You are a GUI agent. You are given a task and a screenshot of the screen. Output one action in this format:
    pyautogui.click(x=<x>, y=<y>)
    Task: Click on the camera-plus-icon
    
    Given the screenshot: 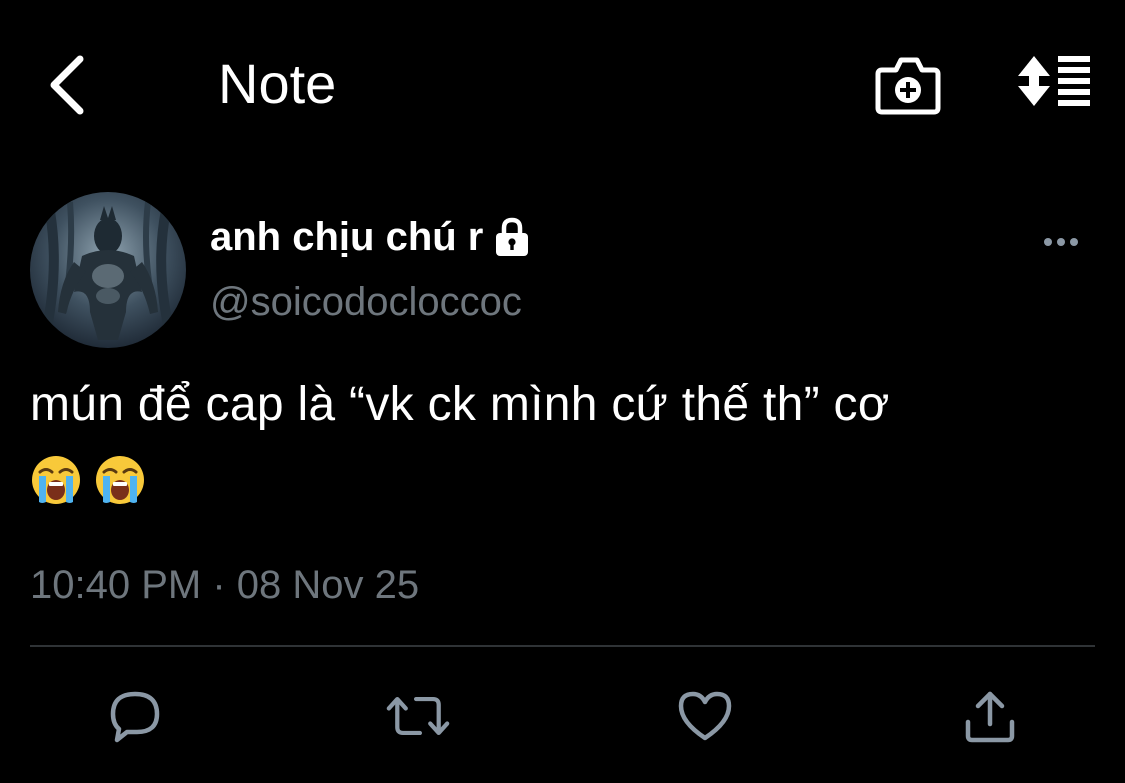 What is the action you would take?
    pyautogui.click(x=908, y=86)
    